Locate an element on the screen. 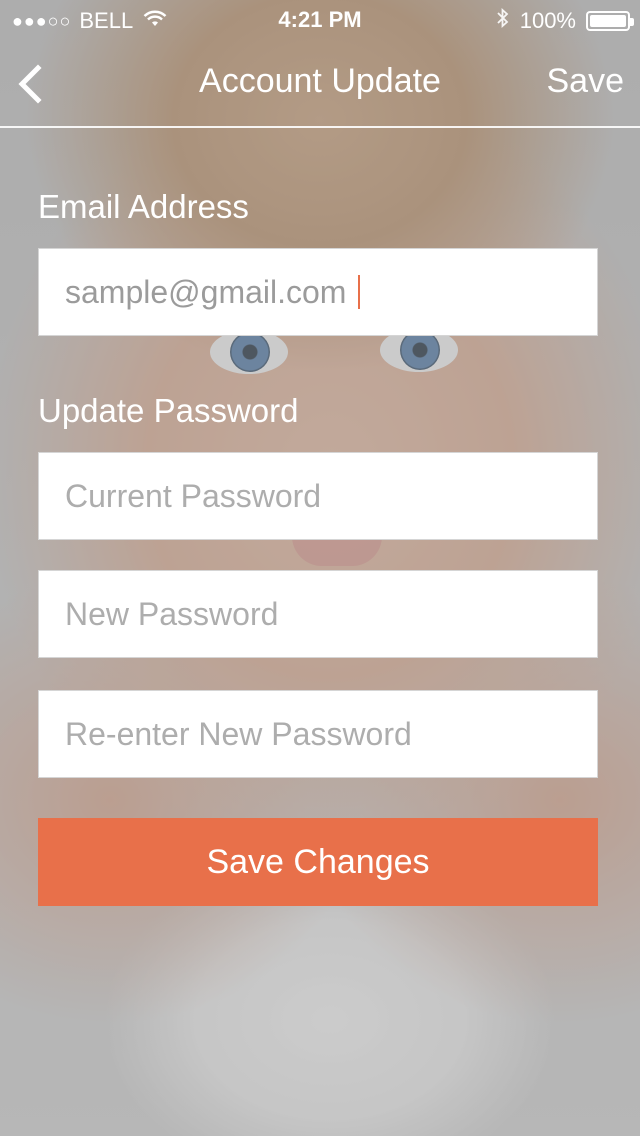 The image size is (640, 1136). email-field: sample@gmail.com is located at coordinates (318, 292).